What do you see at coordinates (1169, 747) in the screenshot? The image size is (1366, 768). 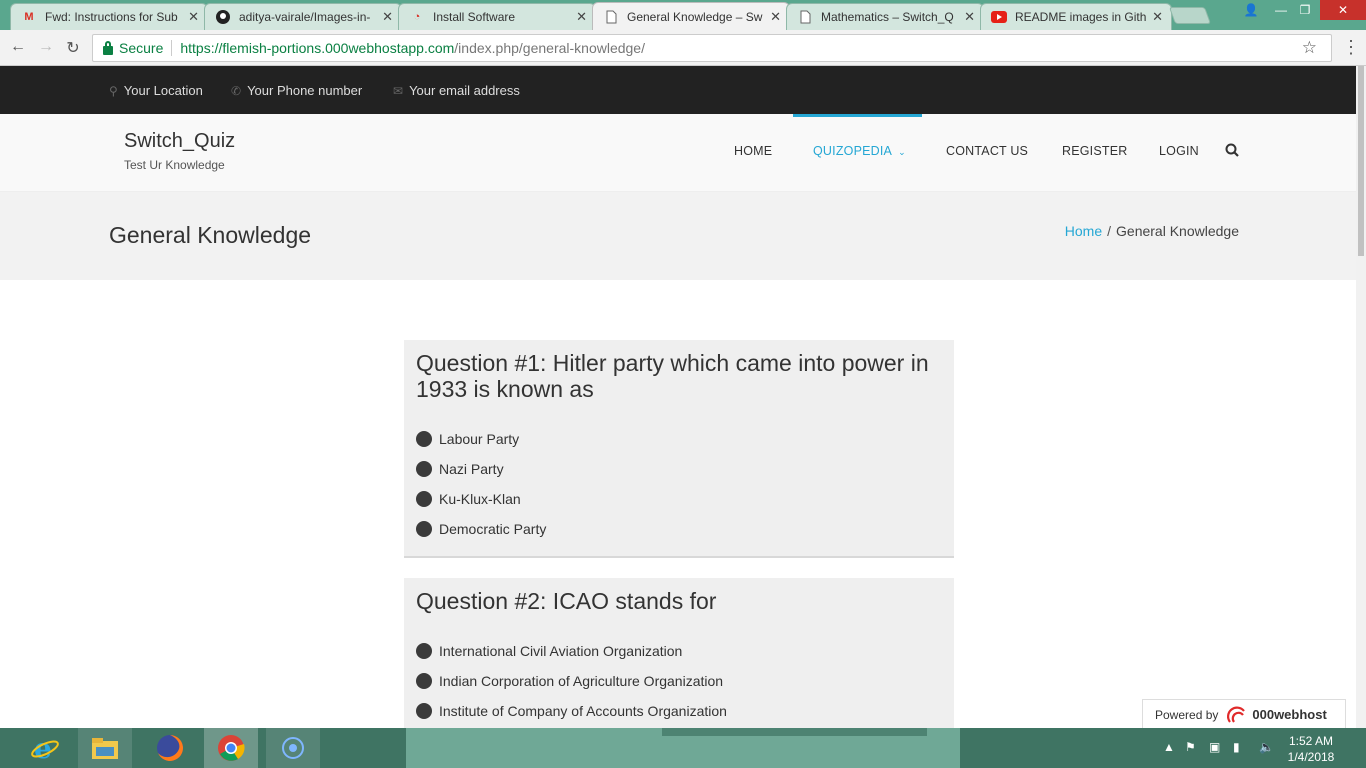 I see `tray-overflow-icon: ▲` at bounding box center [1169, 747].